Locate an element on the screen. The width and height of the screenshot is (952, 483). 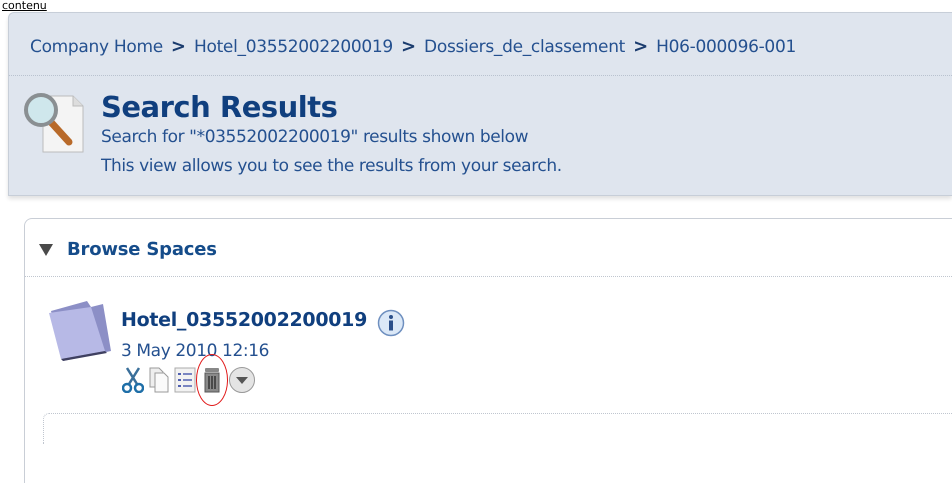
list-icon is located at coordinates (185, 380).